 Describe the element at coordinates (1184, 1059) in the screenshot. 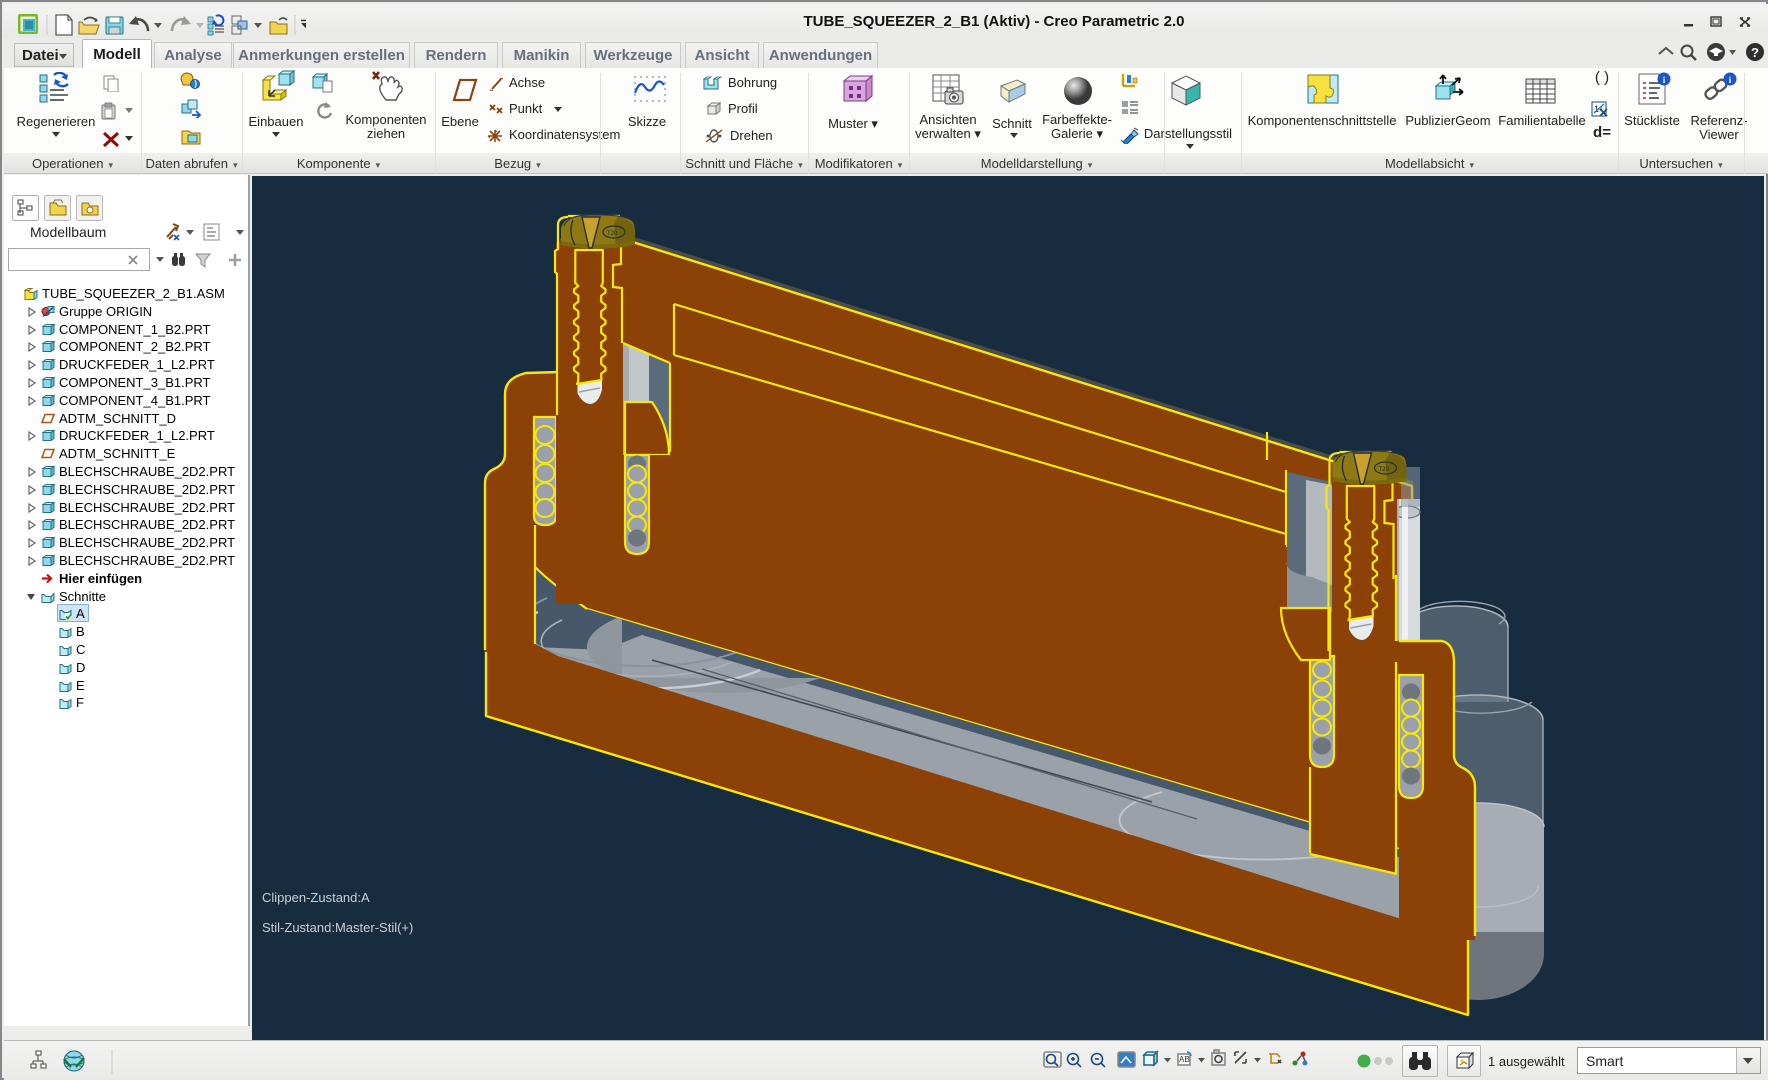

I see `svg-text: AB` at that location.